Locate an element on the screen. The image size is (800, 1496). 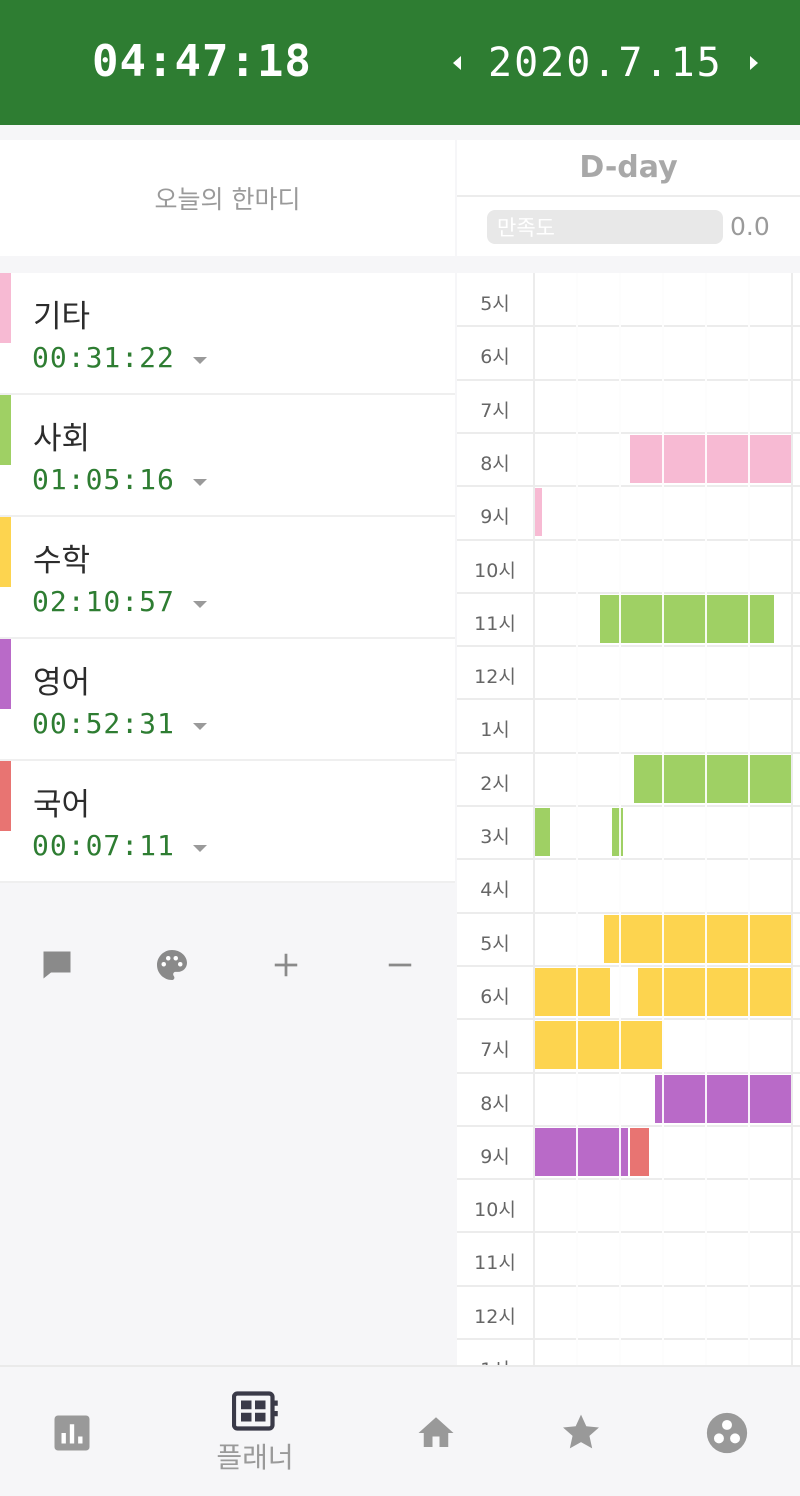
subject-row: 사회 01:05:16 is located at coordinates (227, 456).